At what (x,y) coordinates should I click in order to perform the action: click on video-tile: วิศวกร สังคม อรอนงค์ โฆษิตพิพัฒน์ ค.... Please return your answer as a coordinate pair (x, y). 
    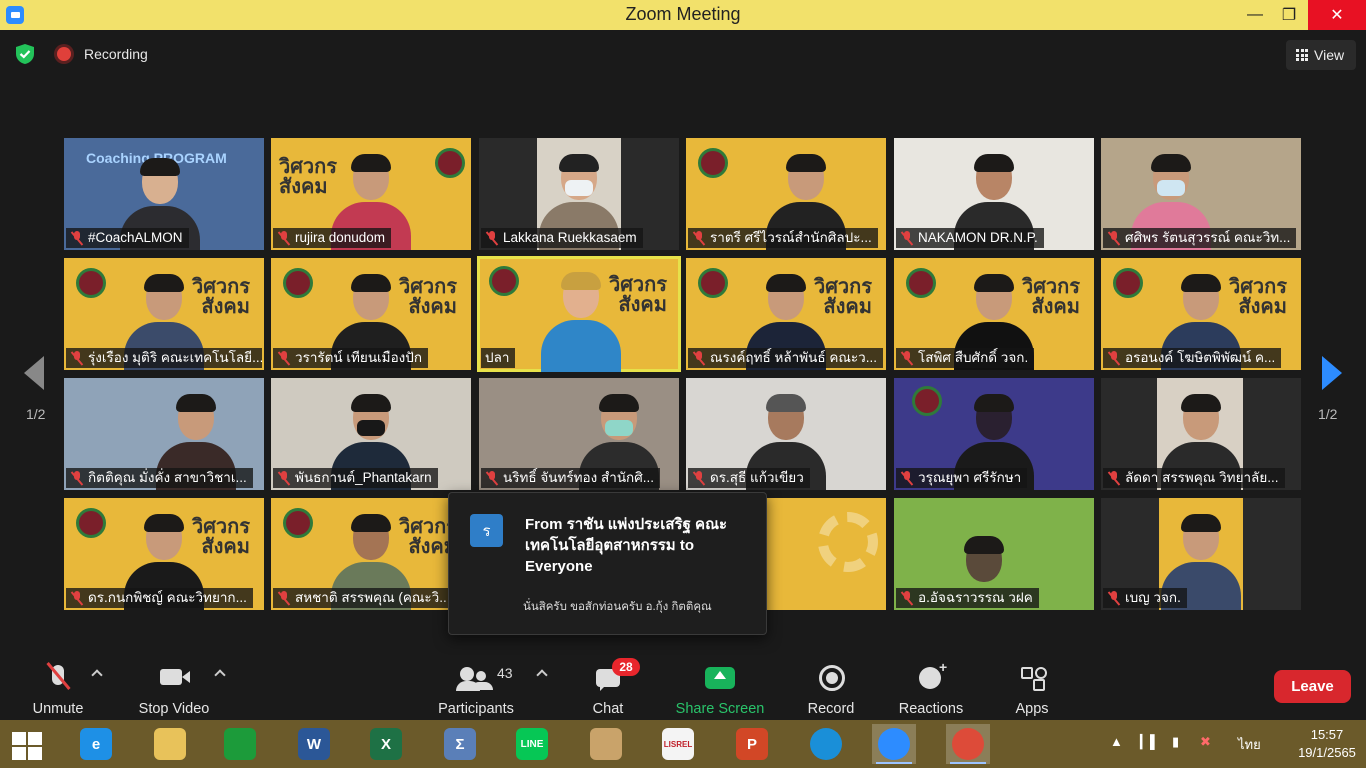
    Looking at the image, I should click on (1201, 314).